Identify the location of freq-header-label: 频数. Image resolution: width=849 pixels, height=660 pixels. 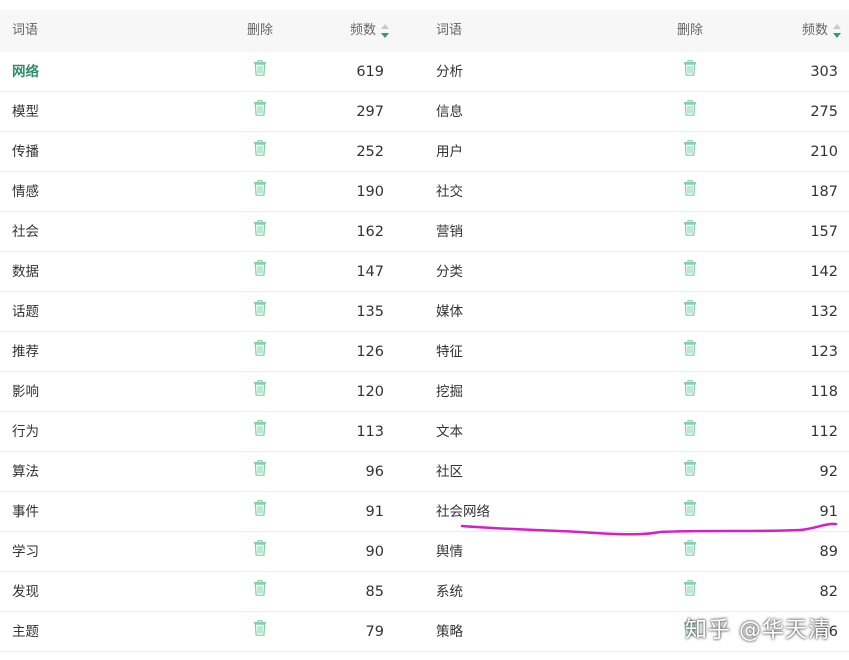
(814, 30).